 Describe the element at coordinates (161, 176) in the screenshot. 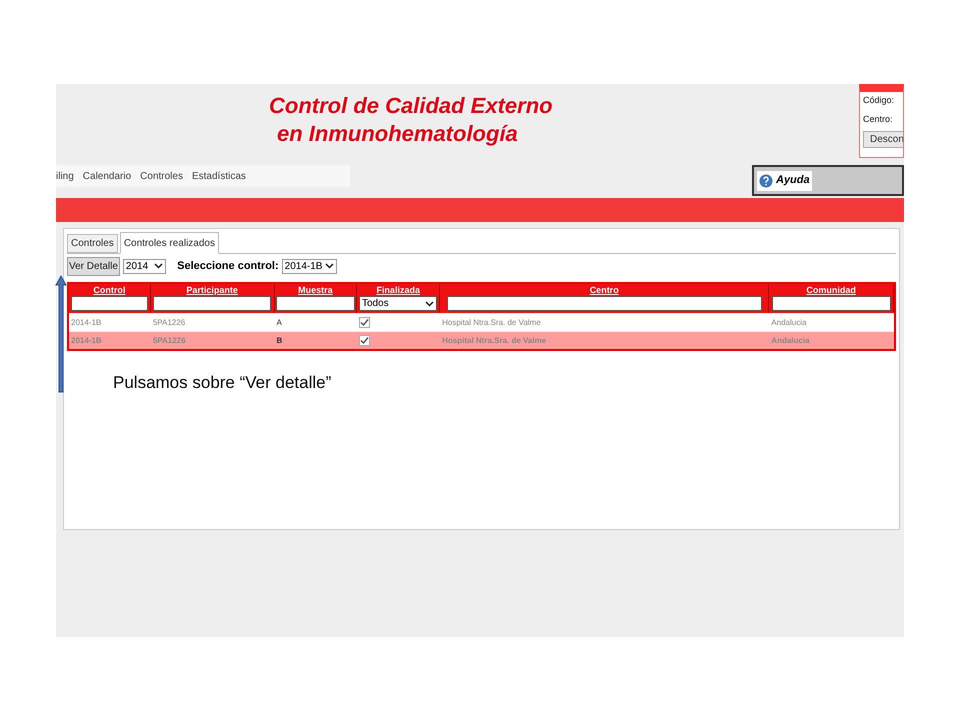

I see `nav-link: Controles` at that location.